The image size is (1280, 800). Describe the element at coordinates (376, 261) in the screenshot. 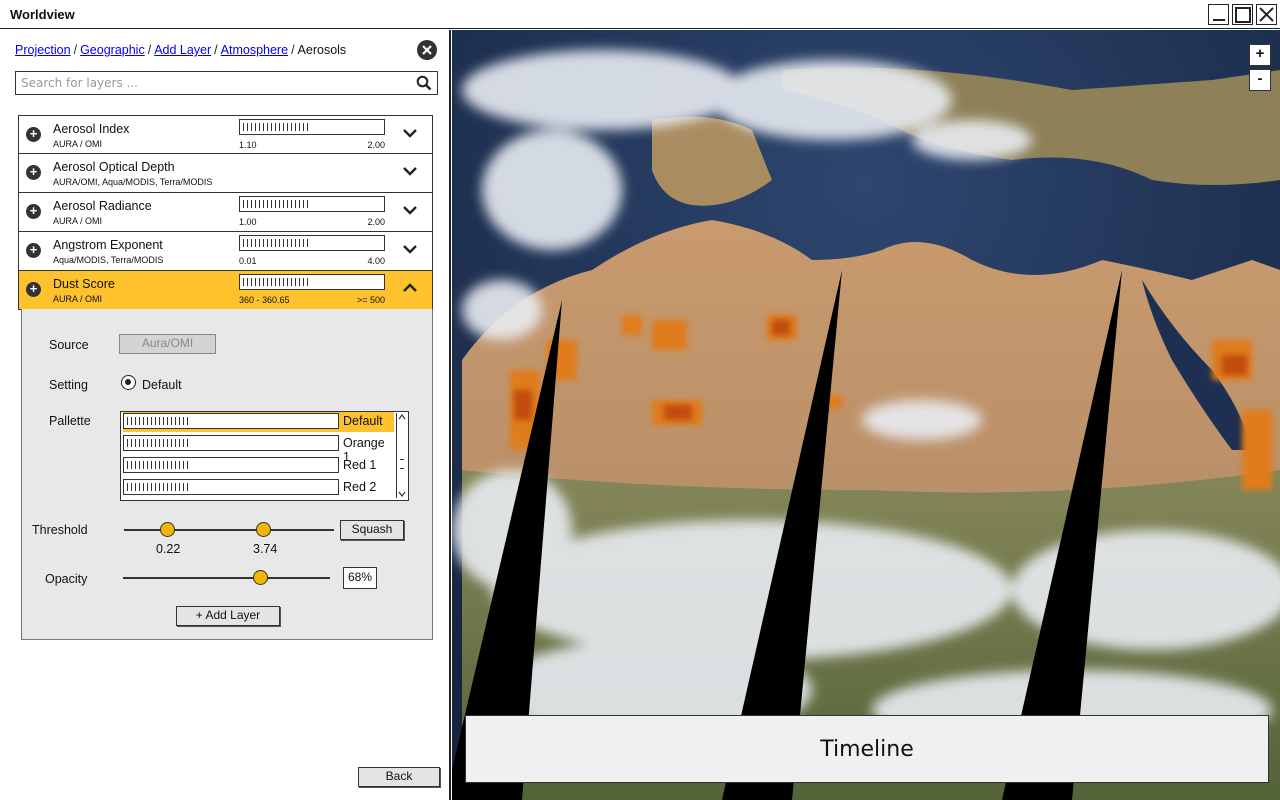

I see `legend-max: 4.00` at that location.